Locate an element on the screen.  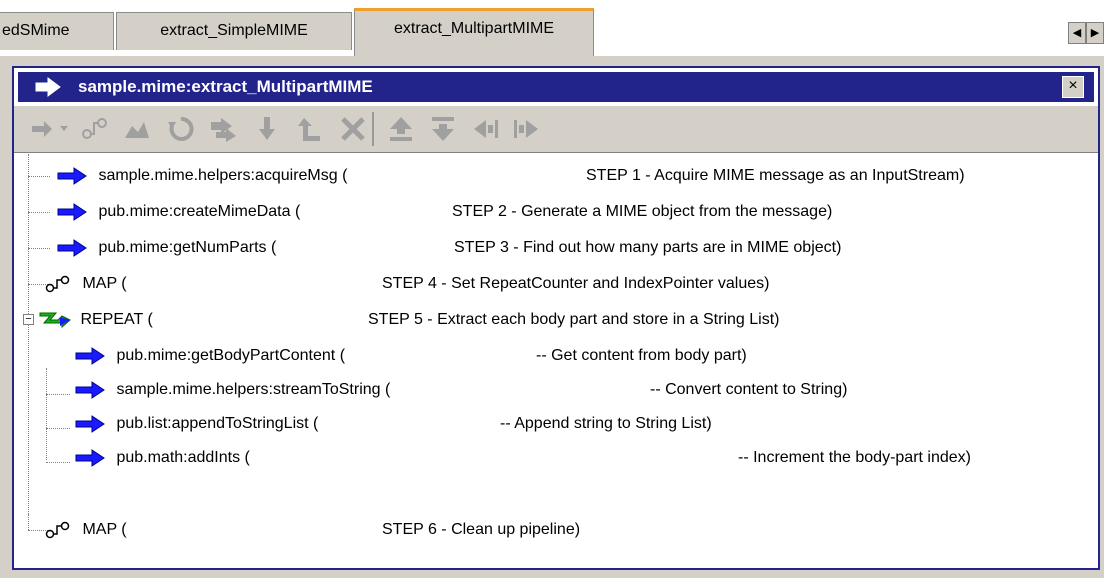
repeat-icon is located at coordinates (181, 129).